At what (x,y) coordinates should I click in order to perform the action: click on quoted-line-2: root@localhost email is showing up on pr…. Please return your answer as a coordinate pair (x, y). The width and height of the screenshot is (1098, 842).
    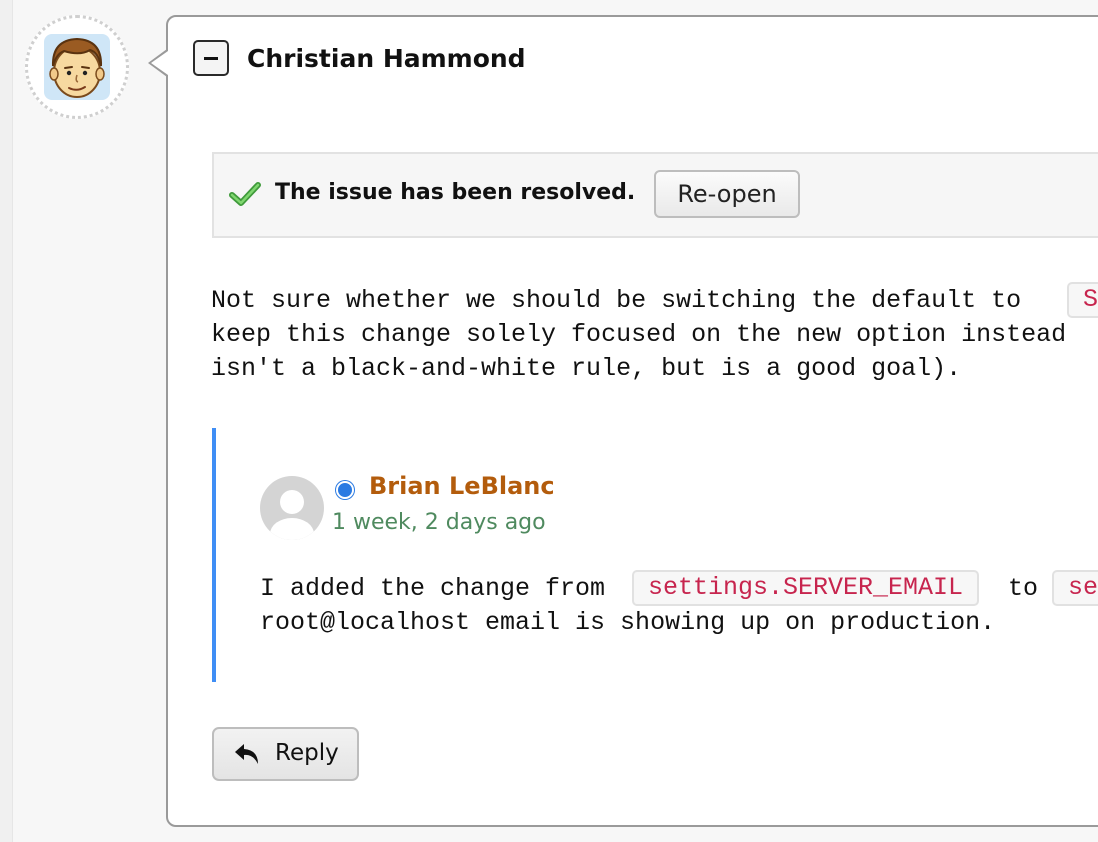
    Looking at the image, I should click on (628, 622).